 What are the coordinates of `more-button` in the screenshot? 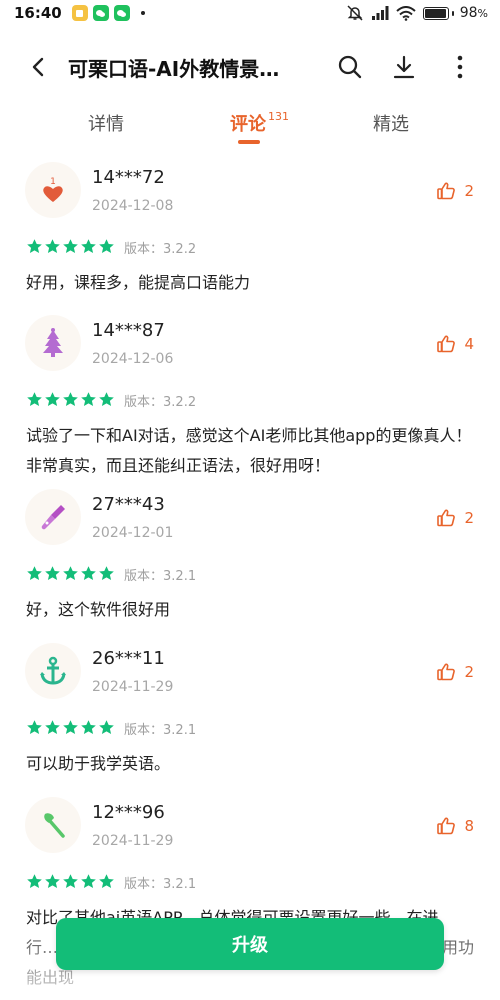 It's located at (460, 67).